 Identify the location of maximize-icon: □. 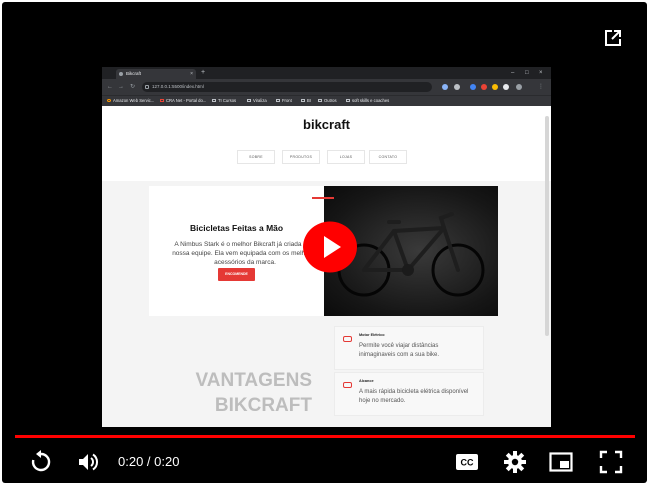
(527, 73).